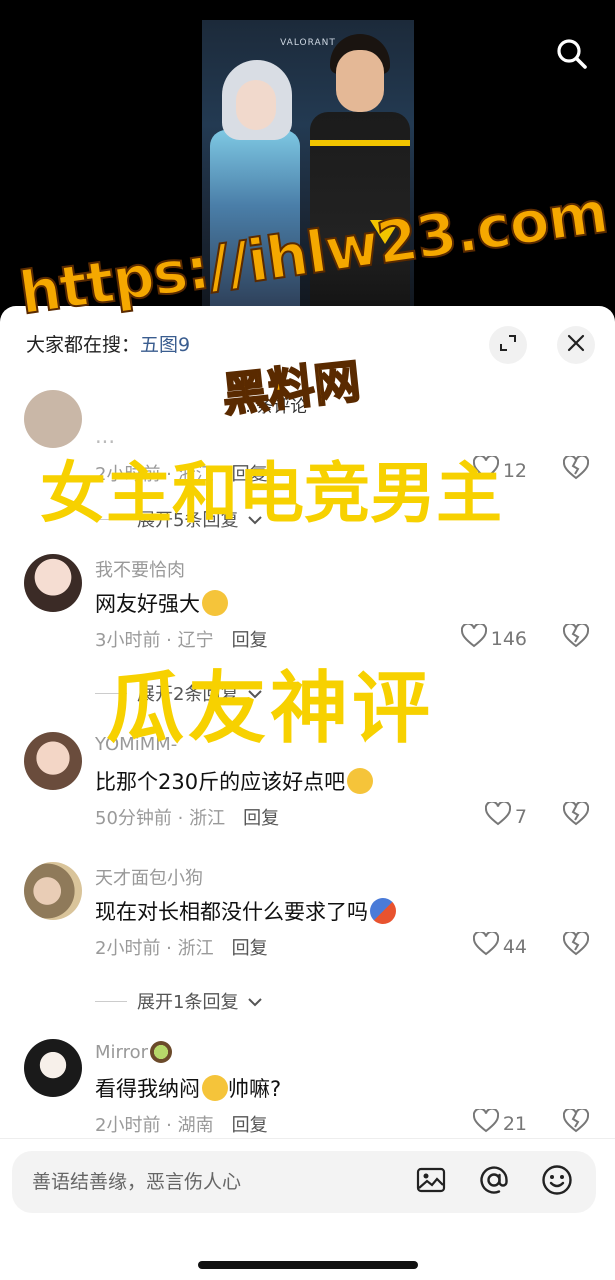  What do you see at coordinates (514, 470) in the screenshot?
I see `like-count: 12` at bounding box center [514, 470].